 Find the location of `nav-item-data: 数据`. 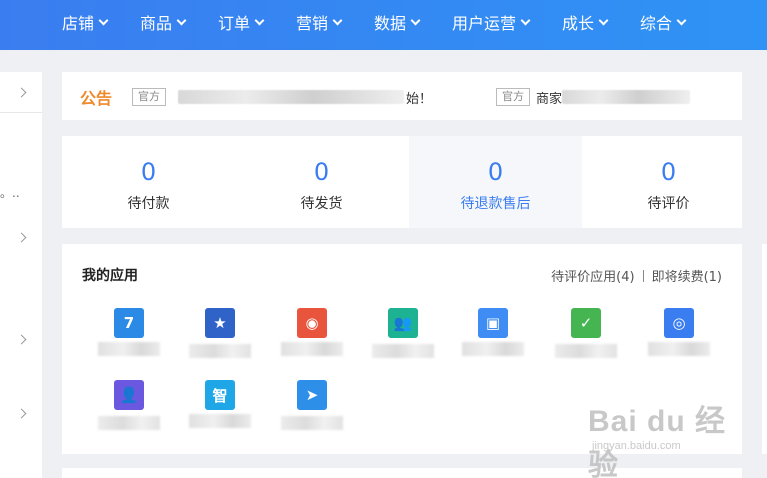

nav-item-data: 数据 is located at coordinates (397, 22).